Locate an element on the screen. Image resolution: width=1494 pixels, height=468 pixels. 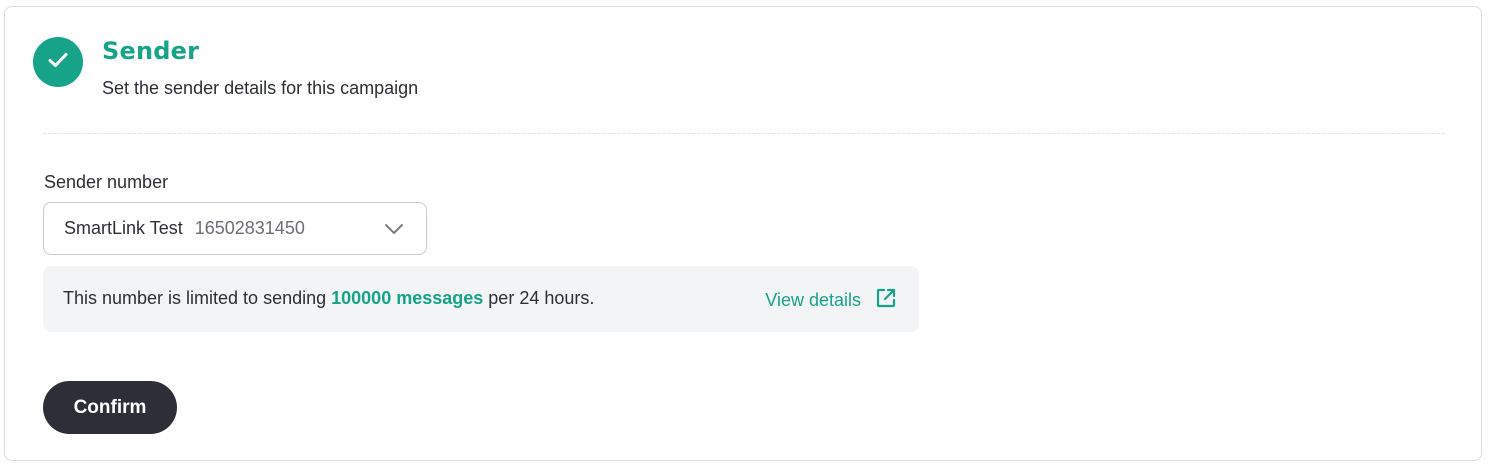
section-title: Sender is located at coordinates (151, 51).